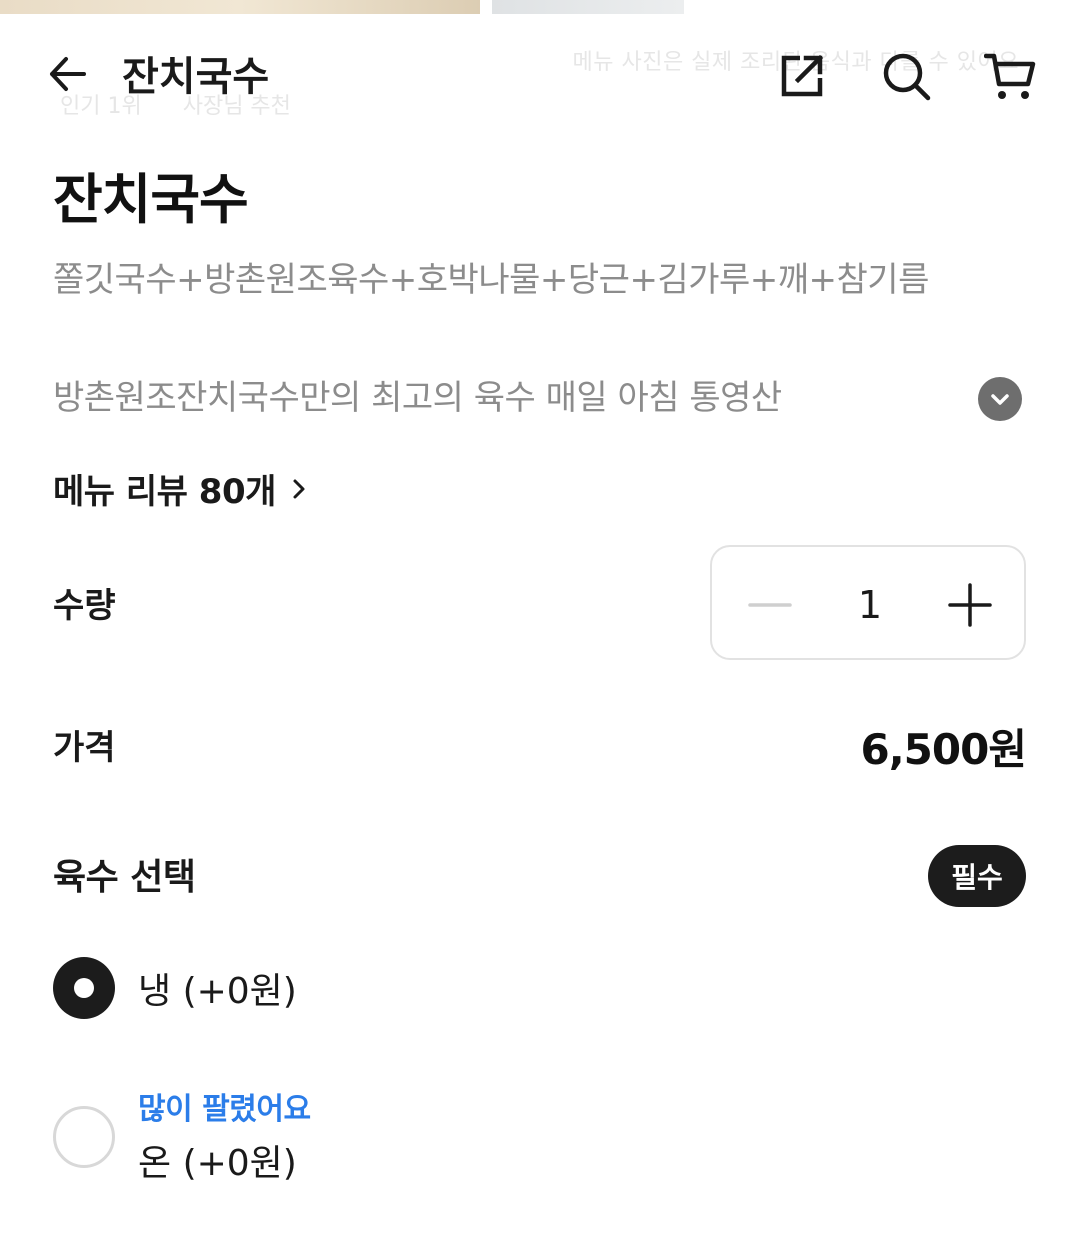  What do you see at coordinates (588, 7) in the screenshot?
I see `menu-photo-secondary` at bounding box center [588, 7].